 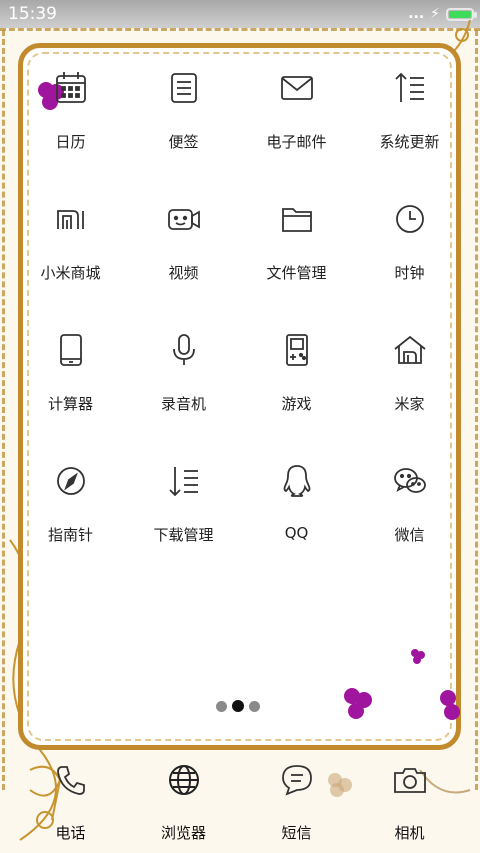 I want to click on dock-app-camera: 相机, so click(x=409, y=803).